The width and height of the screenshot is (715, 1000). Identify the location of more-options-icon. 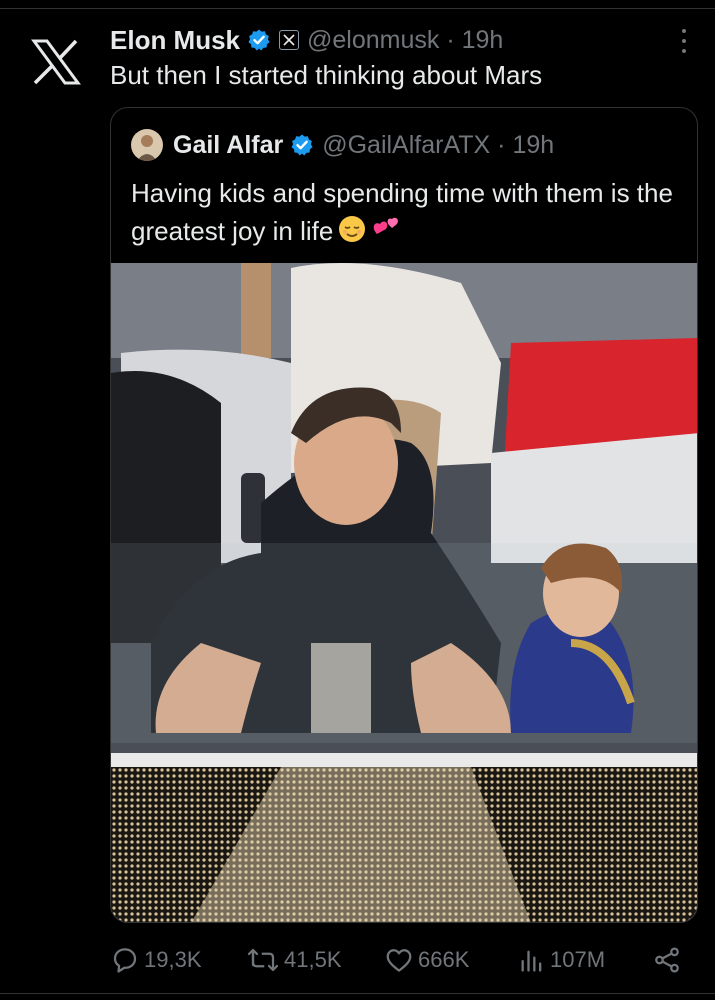
(684, 41).